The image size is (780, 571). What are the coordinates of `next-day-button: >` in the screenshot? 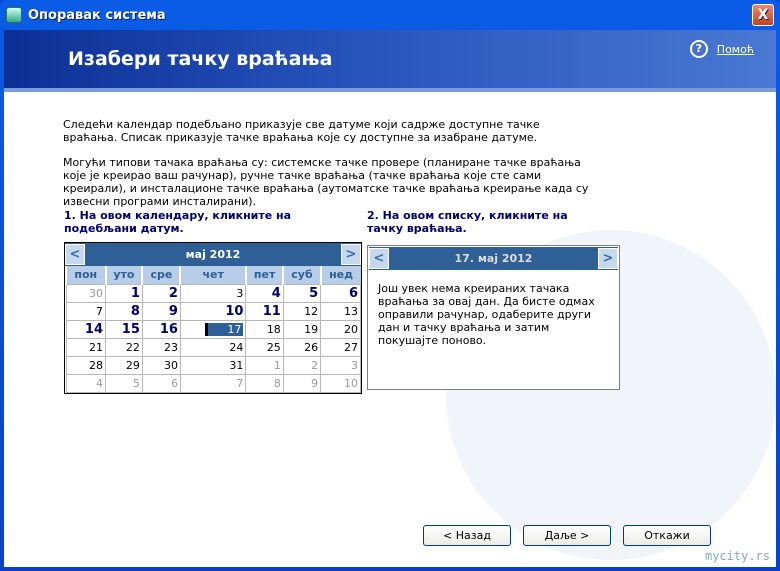 It's located at (607, 258).